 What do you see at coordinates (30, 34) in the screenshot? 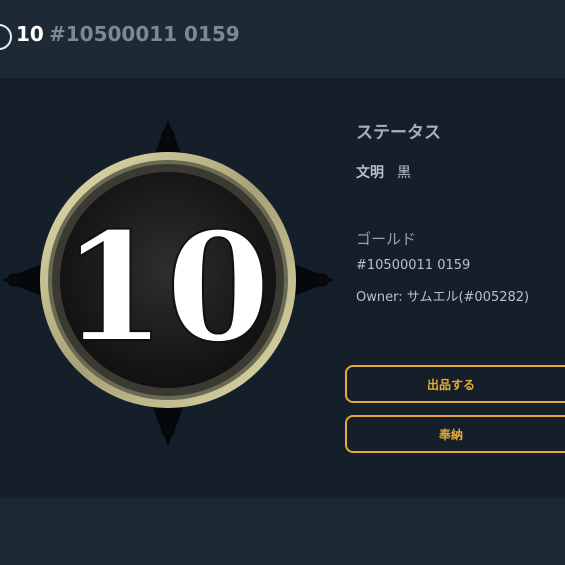
I see `page-title-number: 10` at bounding box center [30, 34].